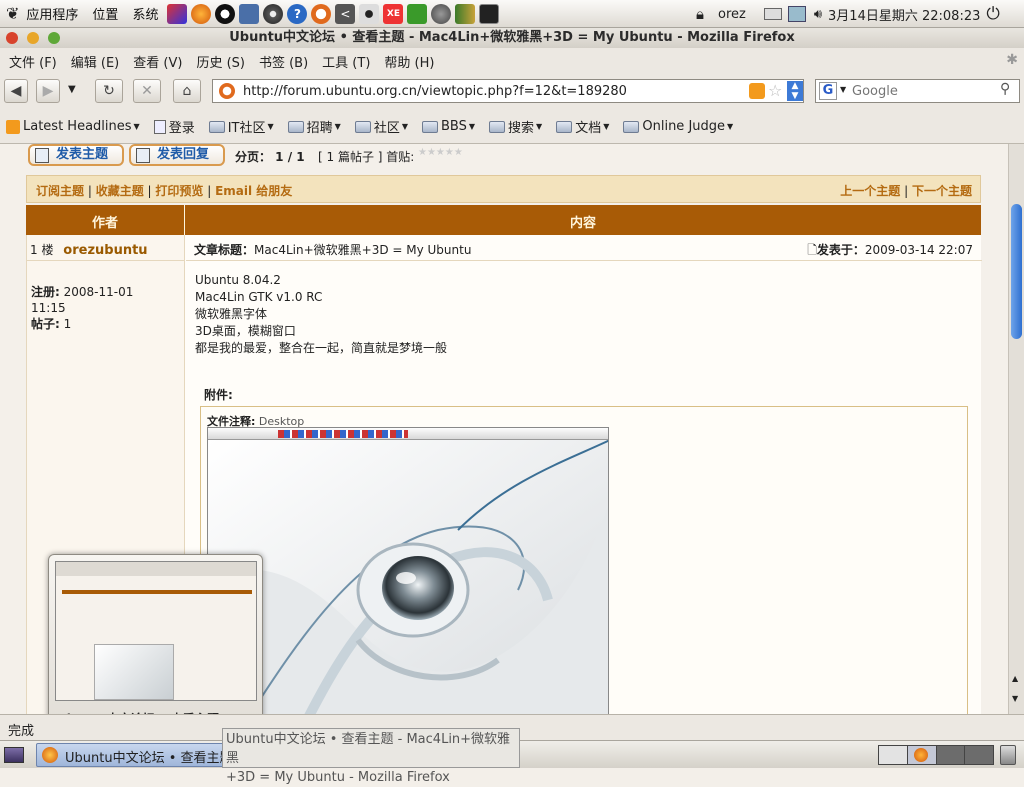  Describe the element at coordinates (345, 13) in the screenshot. I see `share-launcher-icon: <` at that location.